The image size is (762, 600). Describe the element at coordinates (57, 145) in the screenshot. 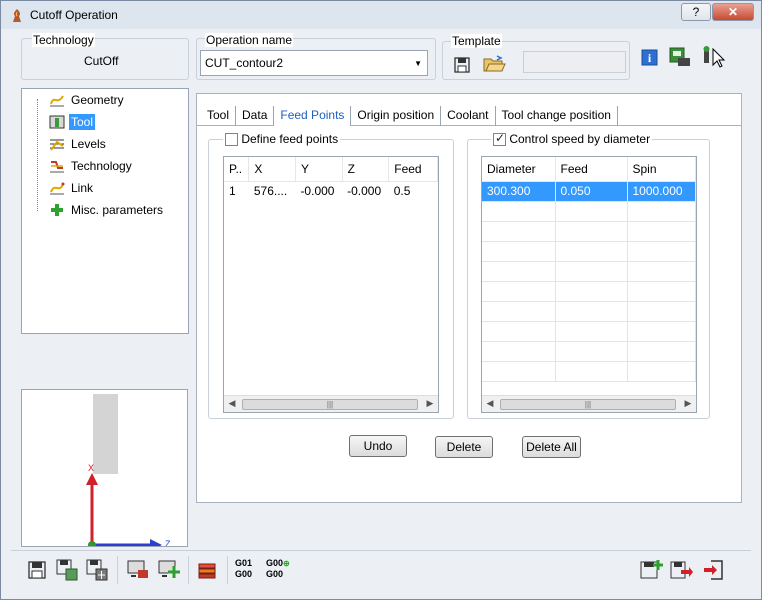

I see `levels-icon` at that location.